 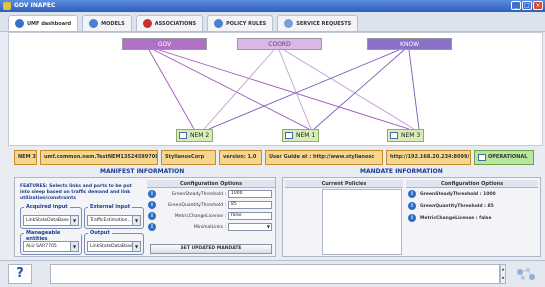 What do you see at coordinates (110, 207) in the screenshot?
I see `external-input-label: External input` at bounding box center [110, 207].